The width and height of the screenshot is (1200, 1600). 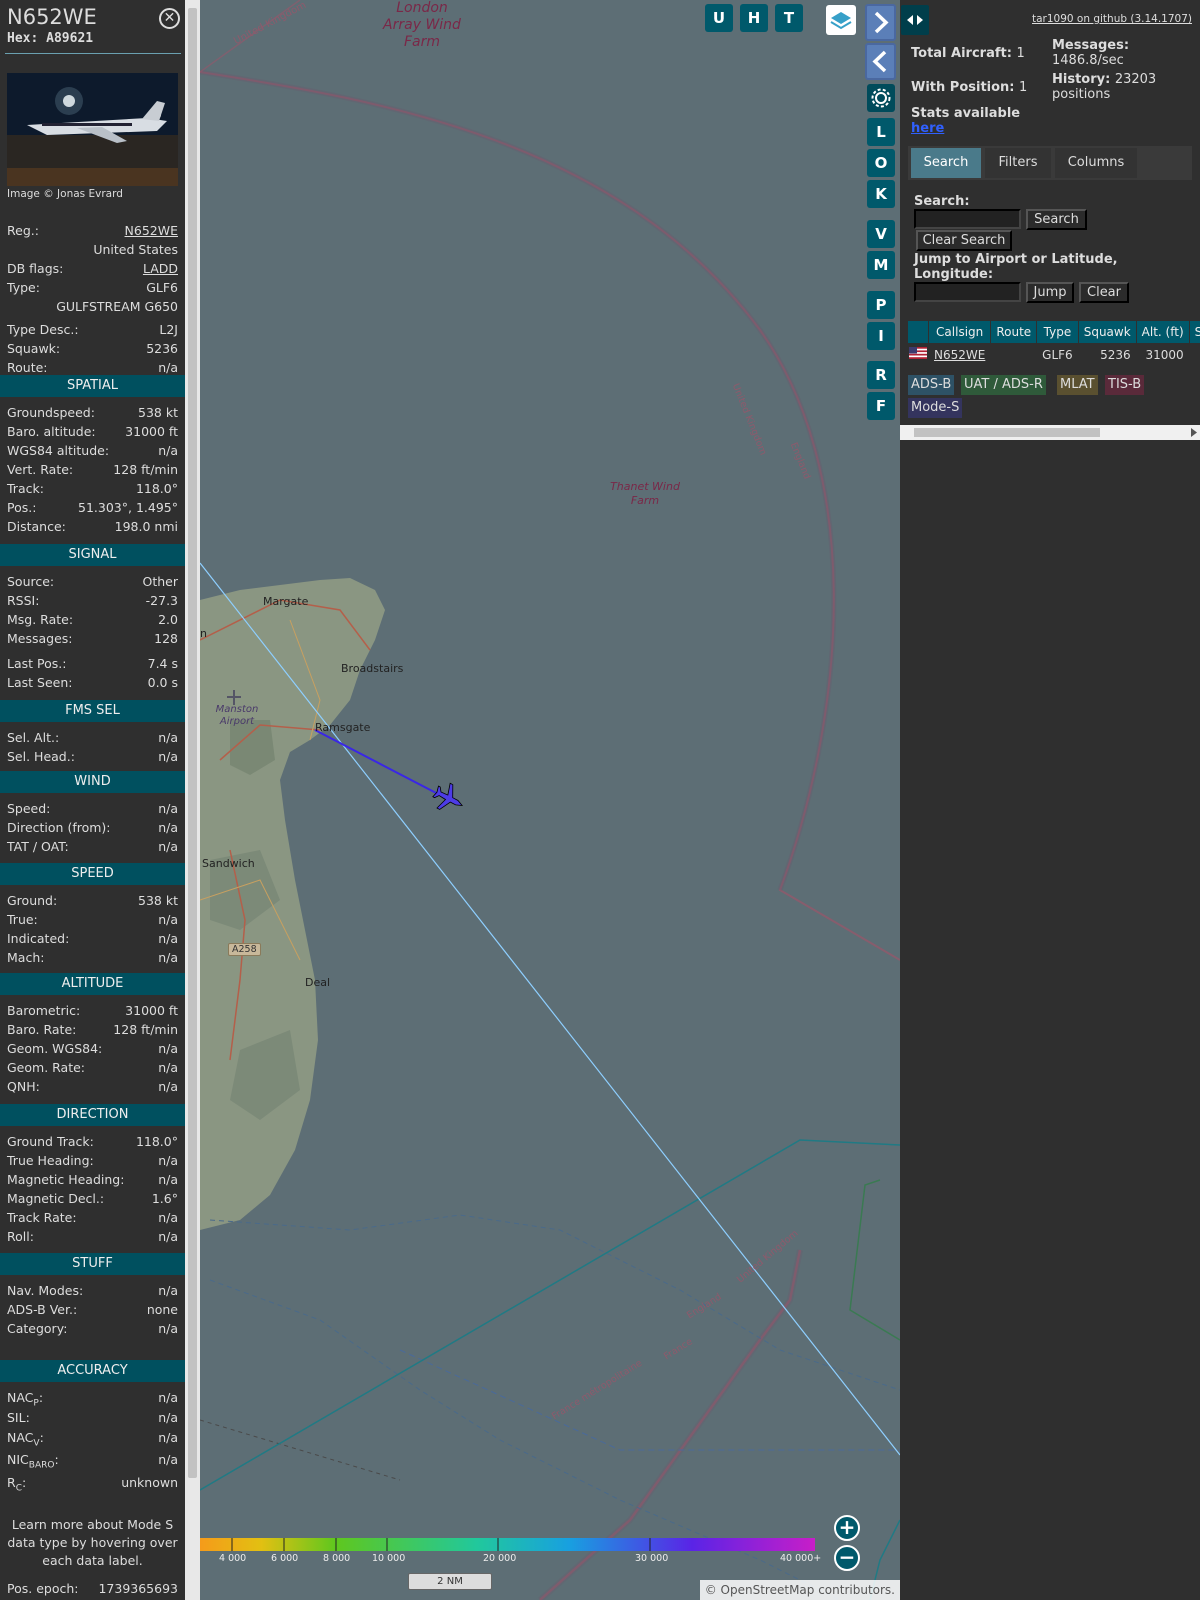 I want to click on map-button-i: I, so click(x=881, y=336).